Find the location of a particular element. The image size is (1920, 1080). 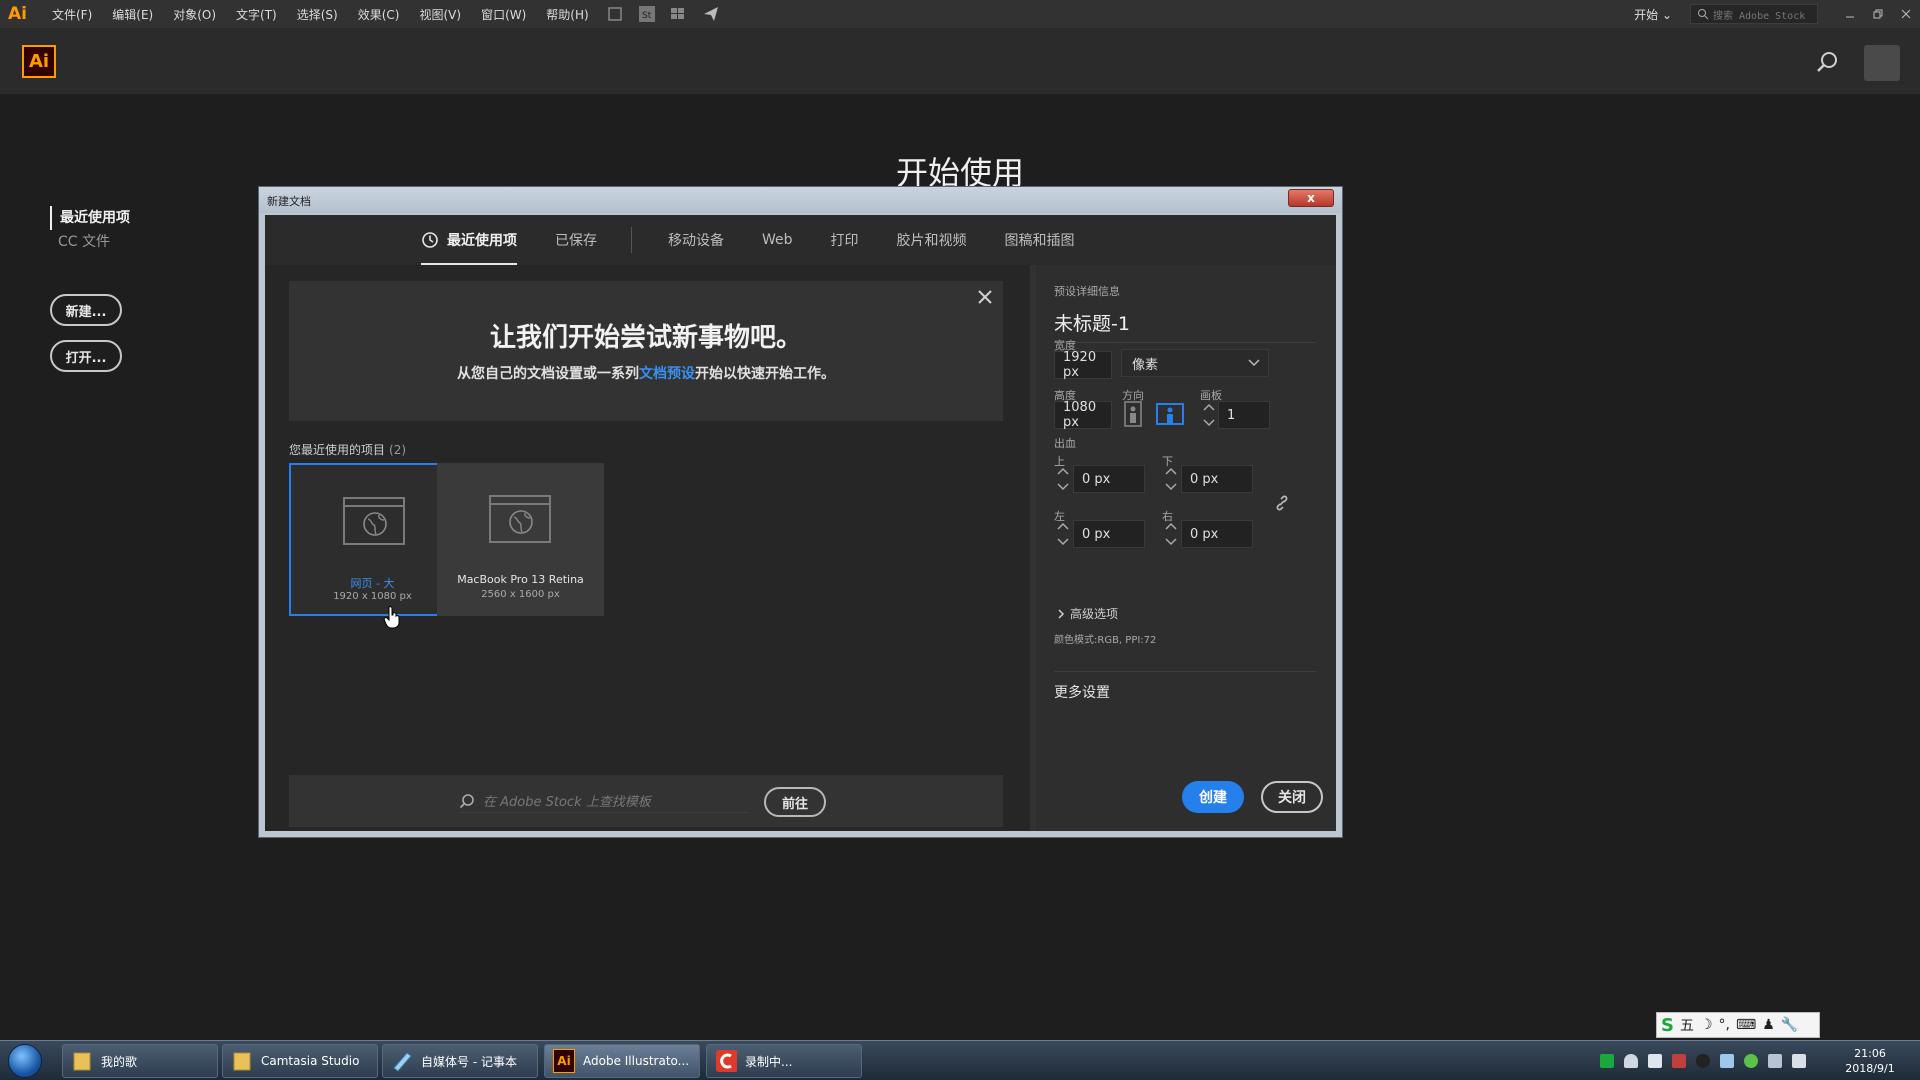

security-icon is located at coordinates (1751, 1061).